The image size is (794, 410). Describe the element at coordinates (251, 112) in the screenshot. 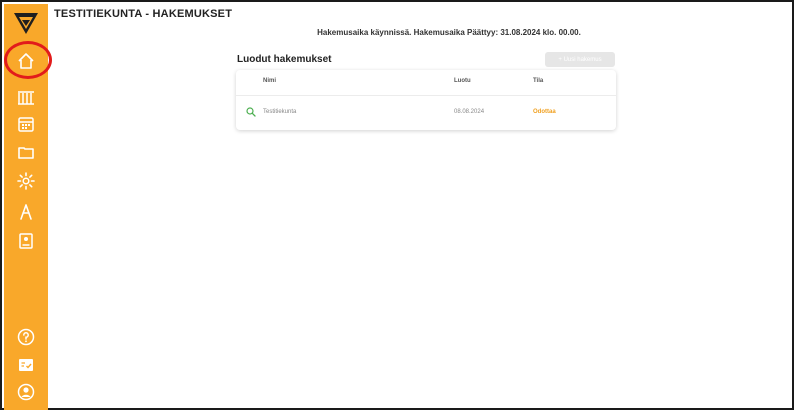

I see `search-icon` at that location.